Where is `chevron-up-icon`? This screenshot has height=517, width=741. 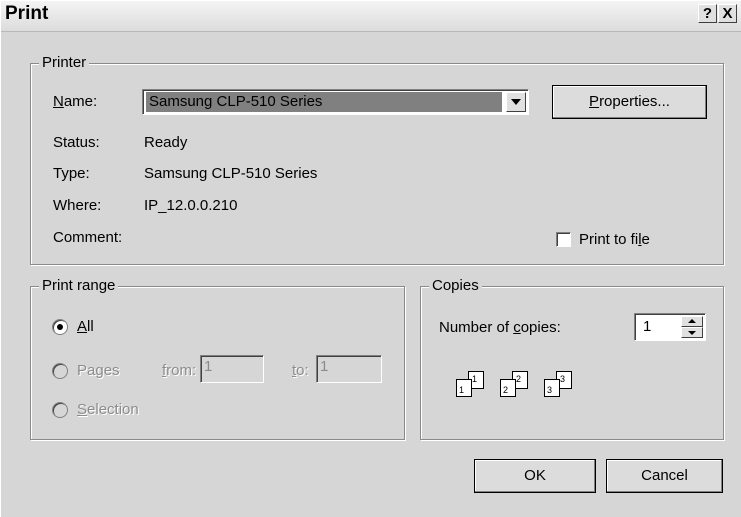 chevron-up-icon is located at coordinates (692, 321).